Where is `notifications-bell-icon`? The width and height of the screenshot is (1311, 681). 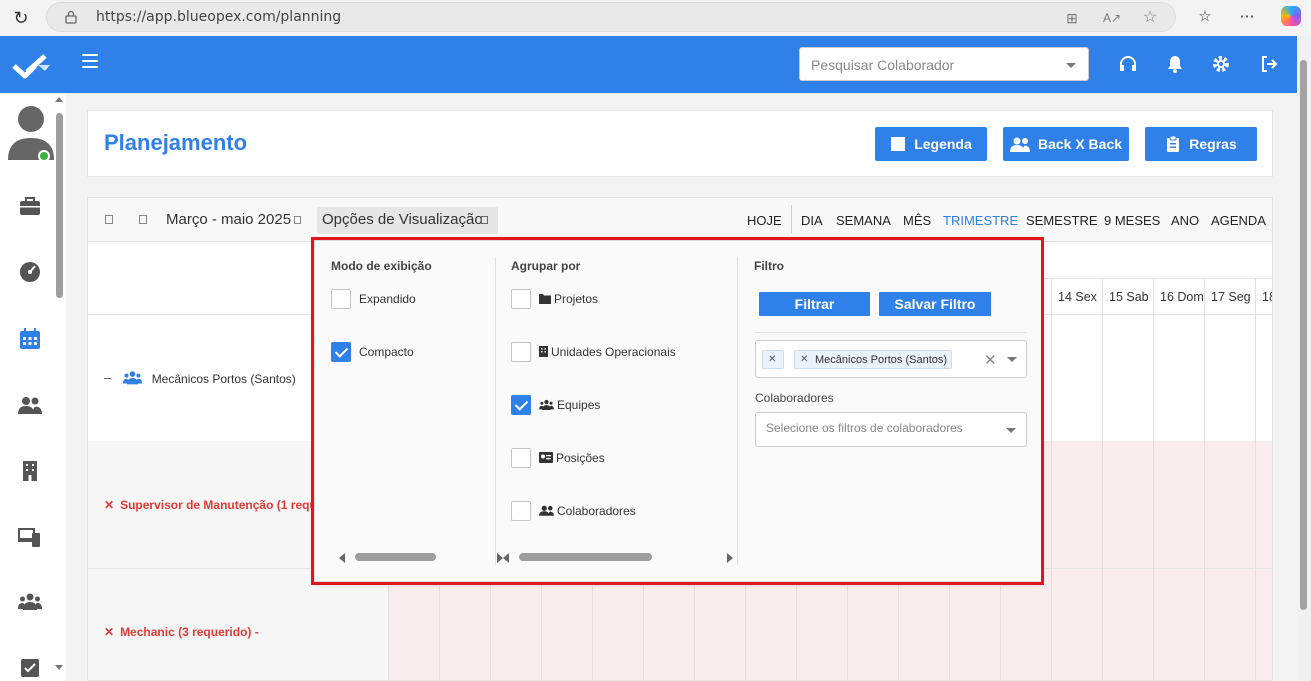 notifications-bell-icon is located at coordinates (1175, 64).